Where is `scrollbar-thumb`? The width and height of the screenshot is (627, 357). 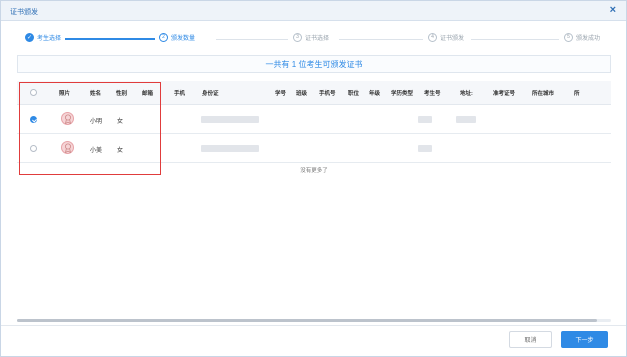
scrollbar-thumb is located at coordinates (307, 320).